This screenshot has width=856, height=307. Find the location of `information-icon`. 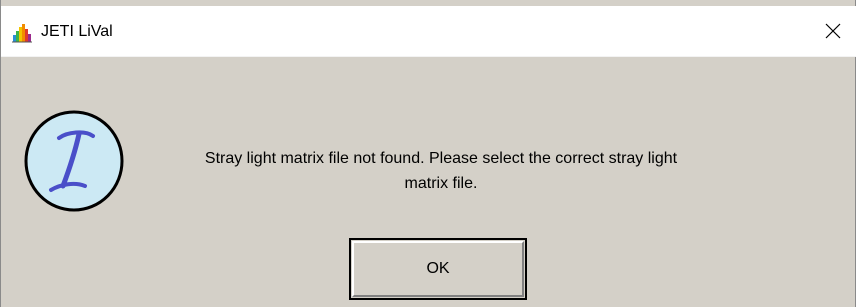

information-icon is located at coordinates (74, 161).